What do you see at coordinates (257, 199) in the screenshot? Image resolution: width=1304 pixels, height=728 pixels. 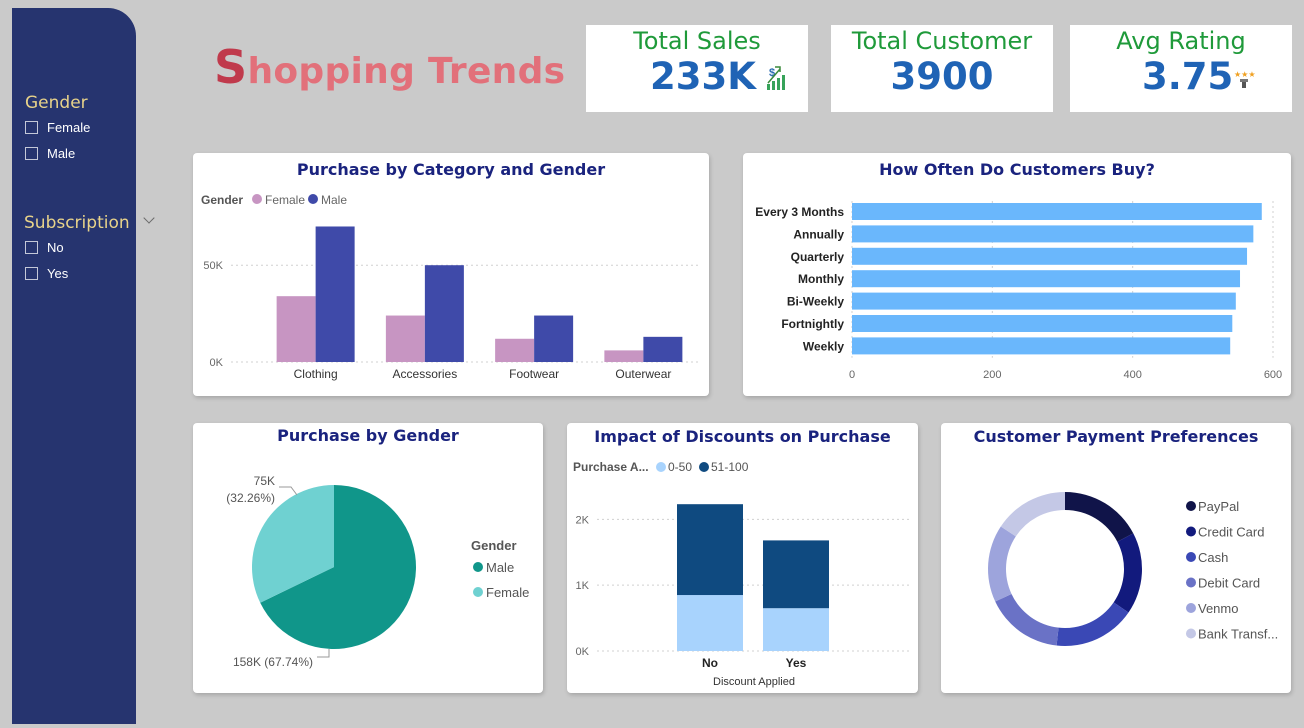 I see `legend-female-marker` at bounding box center [257, 199].